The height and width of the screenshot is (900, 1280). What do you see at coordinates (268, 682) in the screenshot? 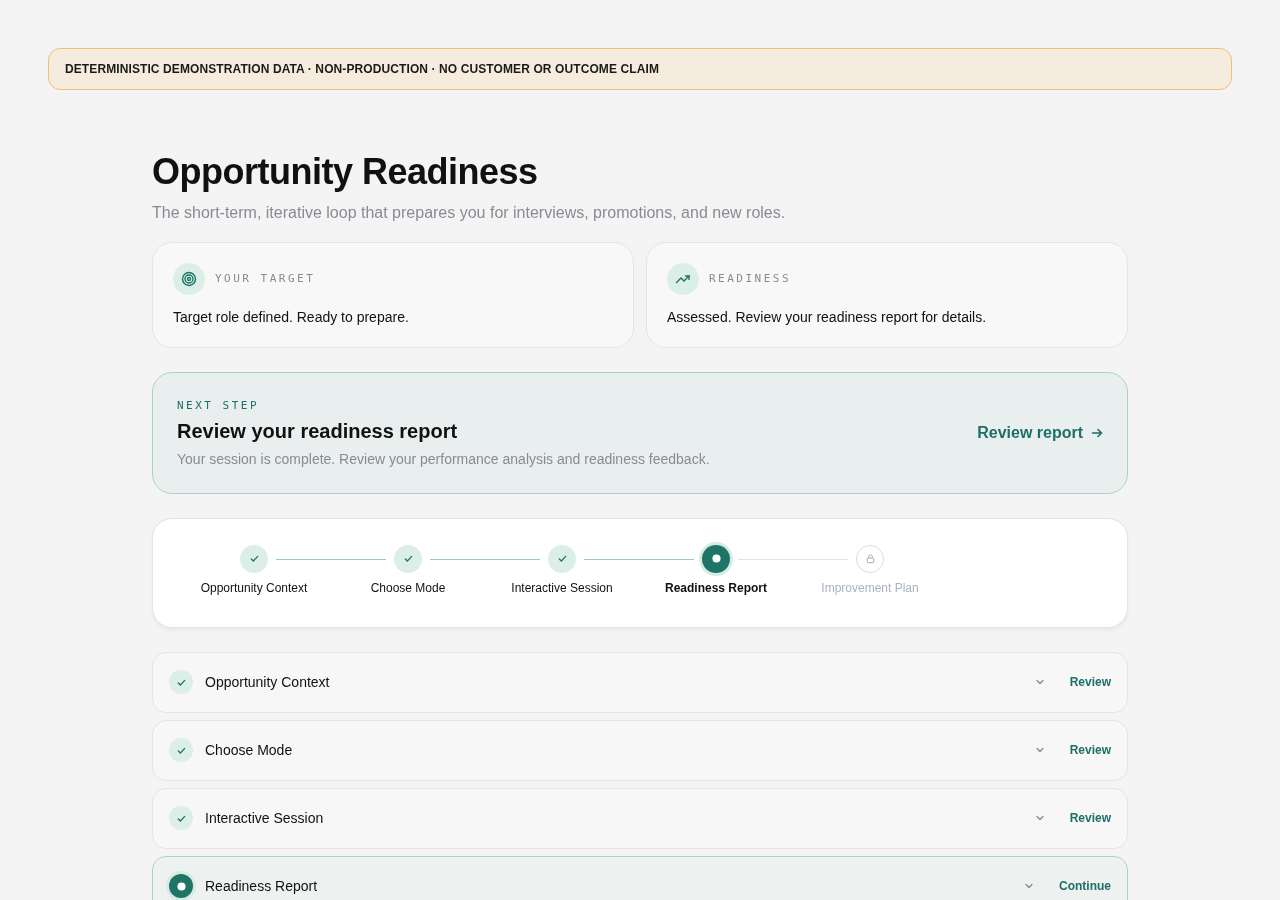
I see `section-title: Opportunity Context` at bounding box center [268, 682].